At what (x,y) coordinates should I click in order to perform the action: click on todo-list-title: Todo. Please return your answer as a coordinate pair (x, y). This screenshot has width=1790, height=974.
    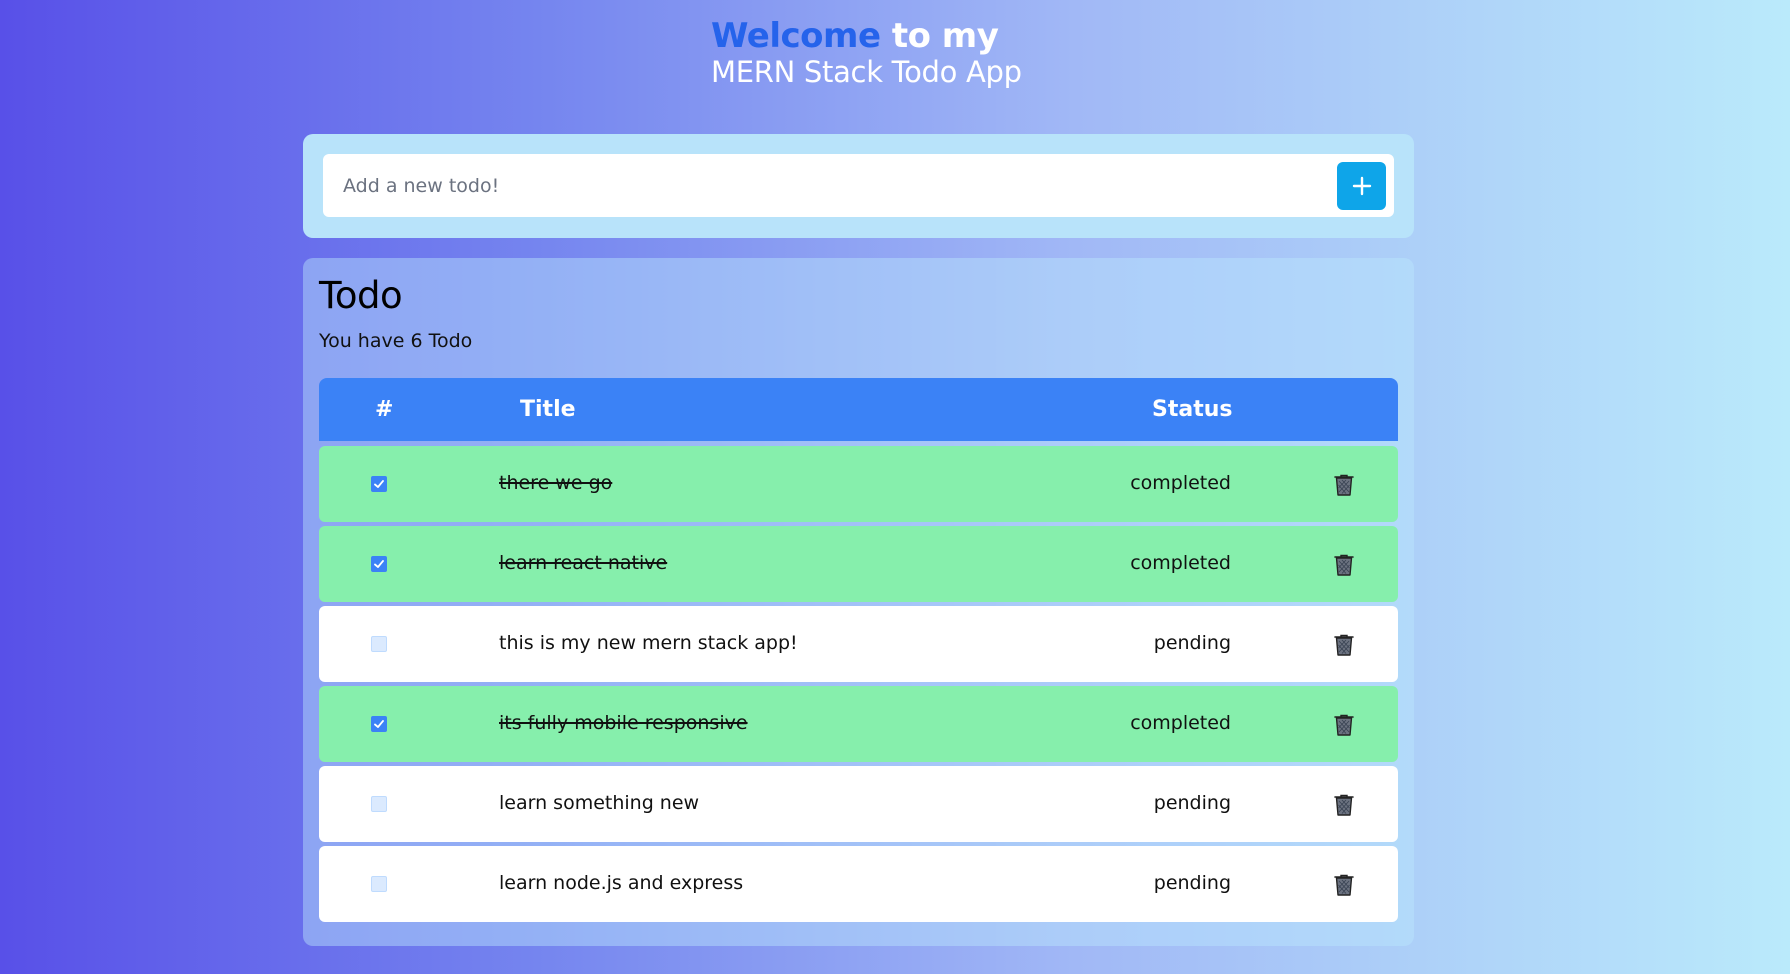
    Looking at the image, I should click on (361, 295).